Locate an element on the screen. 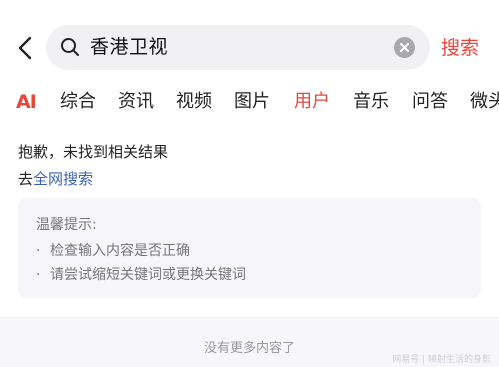 The image size is (499, 367). category-tabs: AI 综合 资讯 视频 图片 用户 音乐 问答 微头 is located at coordinates (249, 103).